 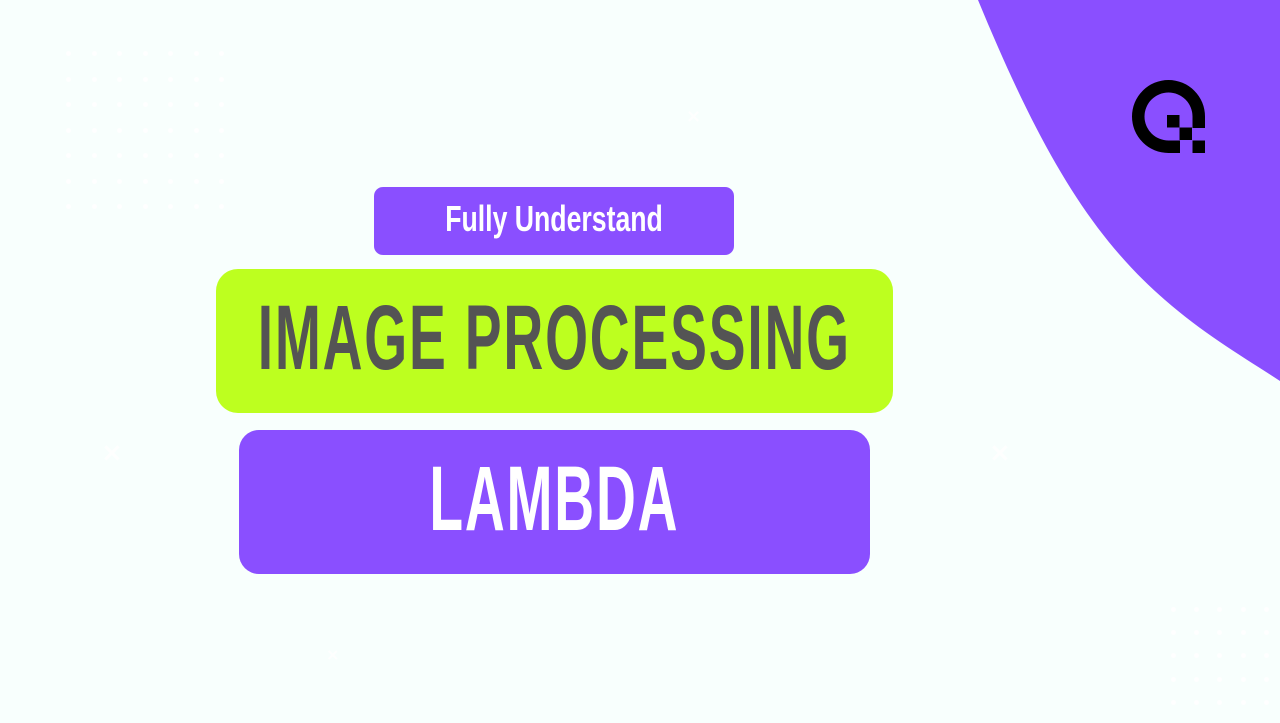 I want to click on brand-logo-icon, so click(x=1168, y=116).